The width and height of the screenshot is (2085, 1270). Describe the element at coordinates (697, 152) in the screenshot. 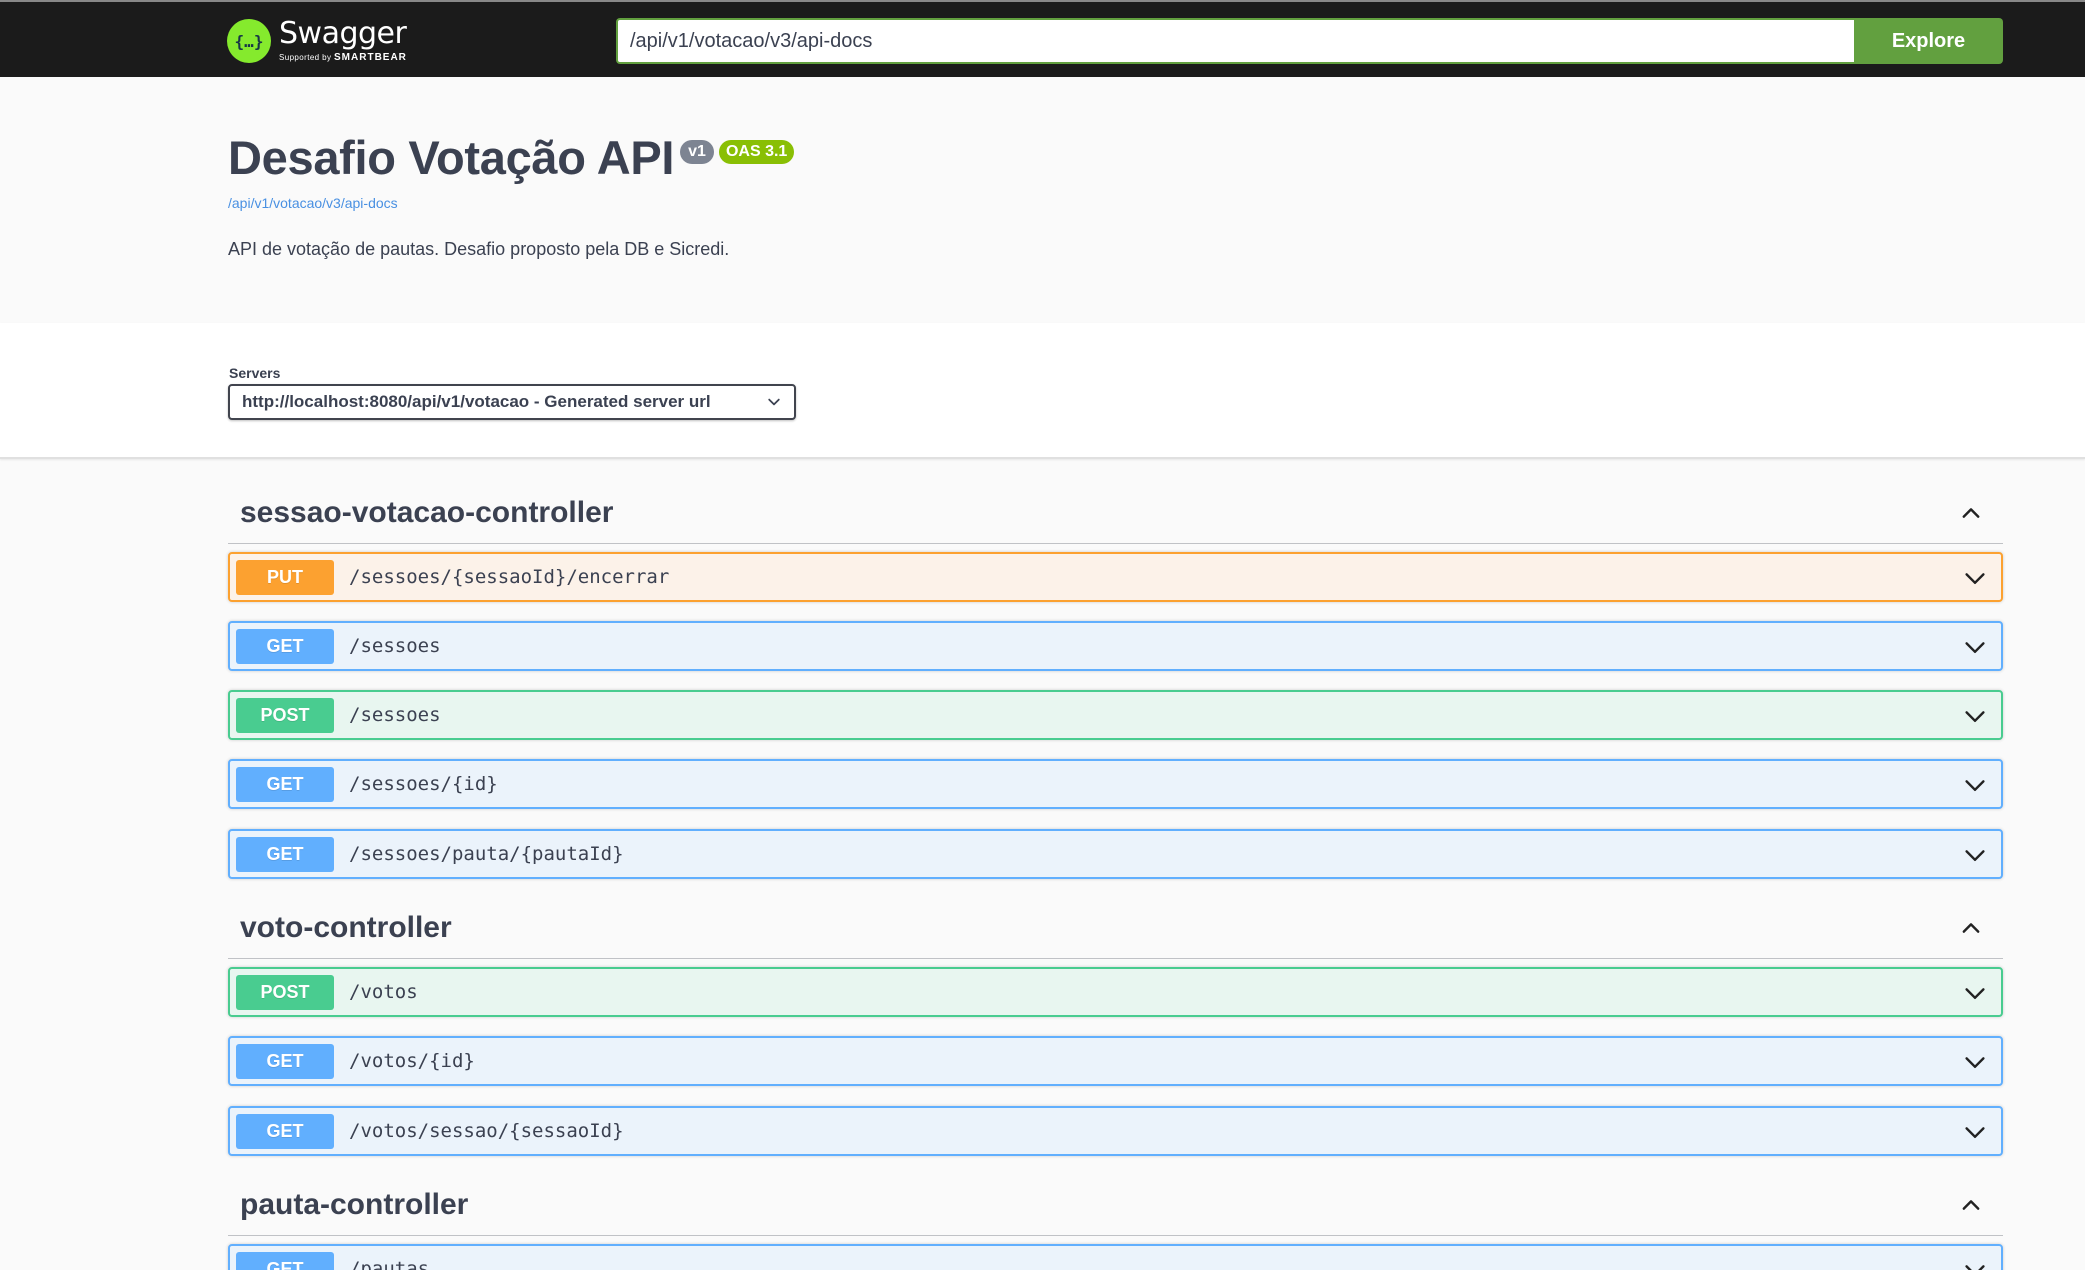

I see `version-badge: v1` at that location.